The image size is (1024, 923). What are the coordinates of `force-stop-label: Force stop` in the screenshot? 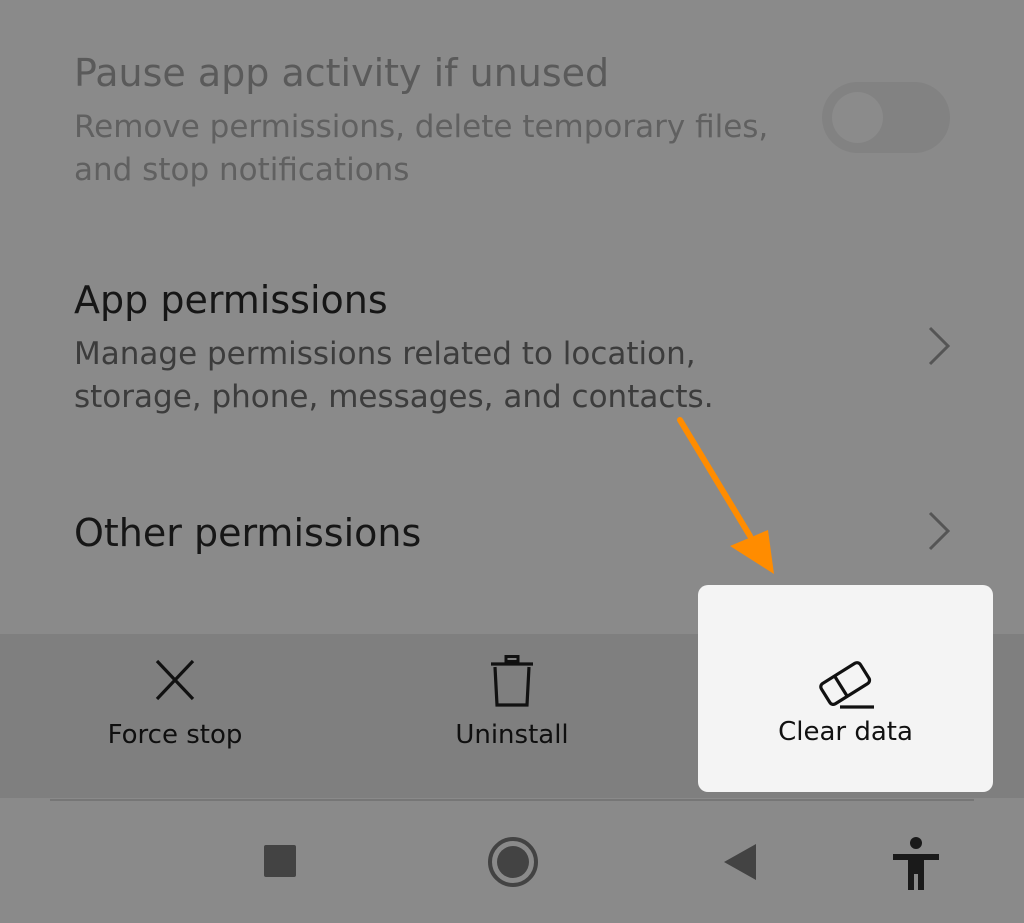 It's located at (175, 735).